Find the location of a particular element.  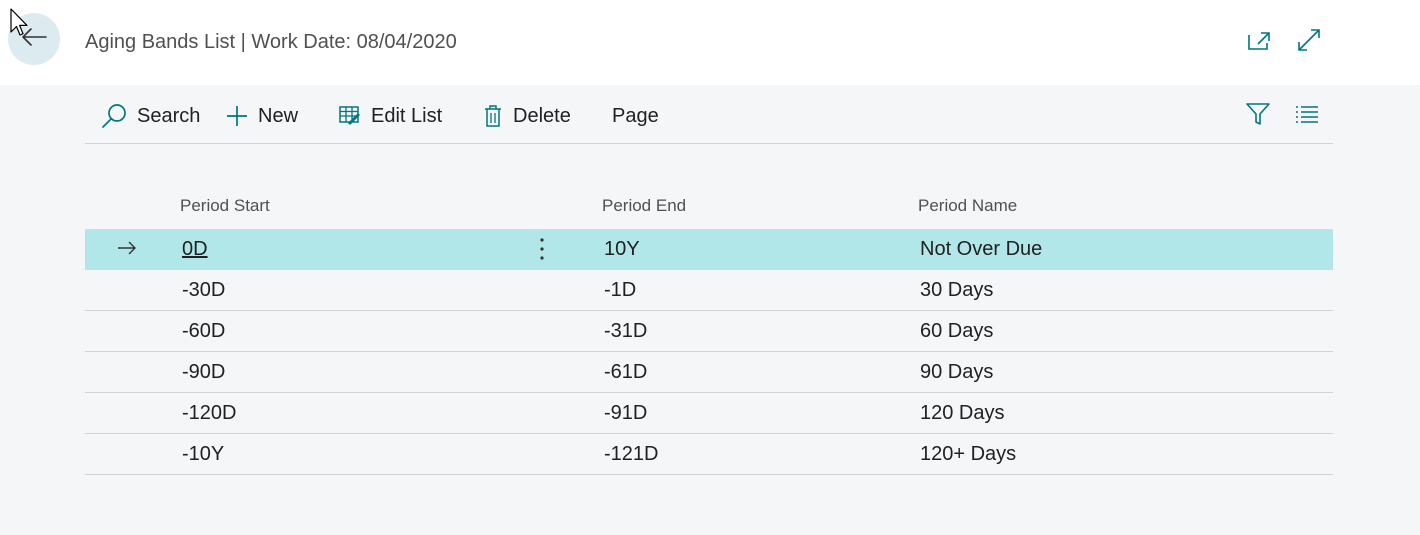

table-row: -60D -31D 60 Days is located at coordinates (709, 331).